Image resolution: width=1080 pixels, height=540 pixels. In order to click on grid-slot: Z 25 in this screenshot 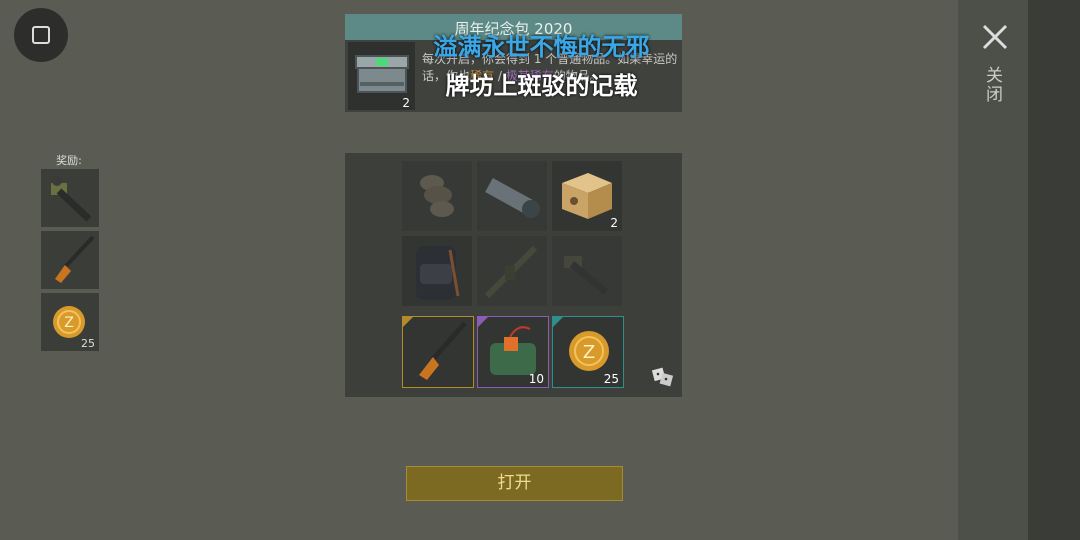, I will do `click(588, 352)`.